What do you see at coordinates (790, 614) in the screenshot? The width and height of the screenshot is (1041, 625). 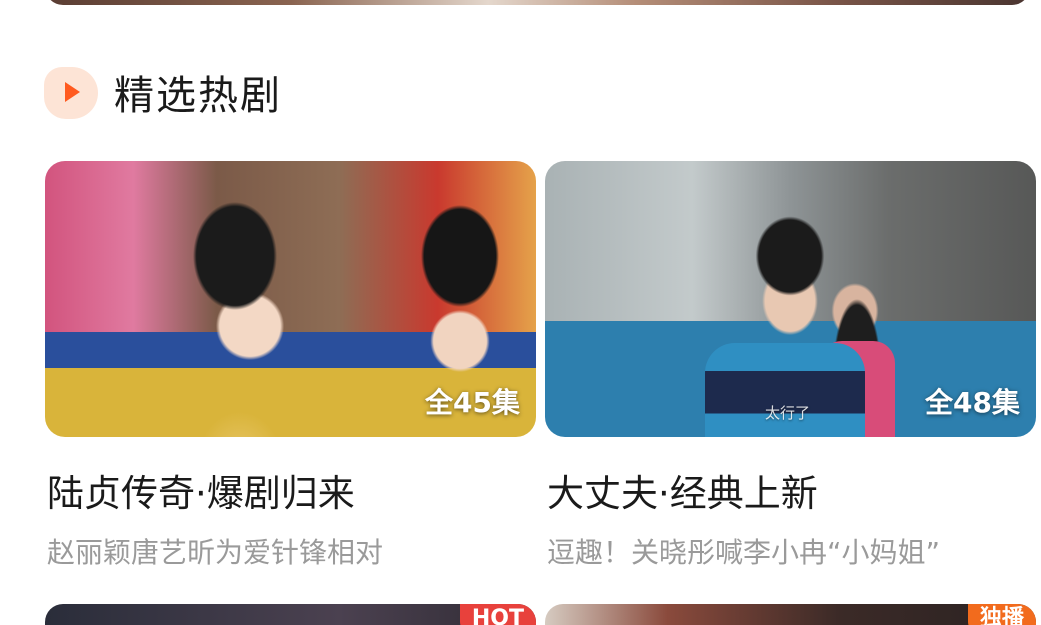 I see `drama-thumbnail-next-2: 独播` at bounding box center [790, 614].